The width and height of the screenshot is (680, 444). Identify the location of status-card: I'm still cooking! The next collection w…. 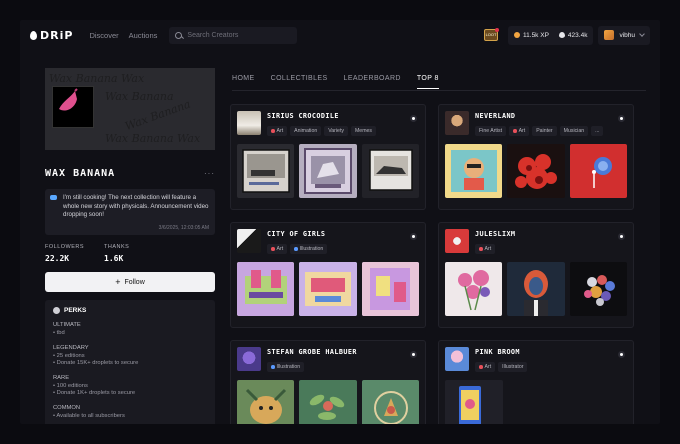
(130, 212).